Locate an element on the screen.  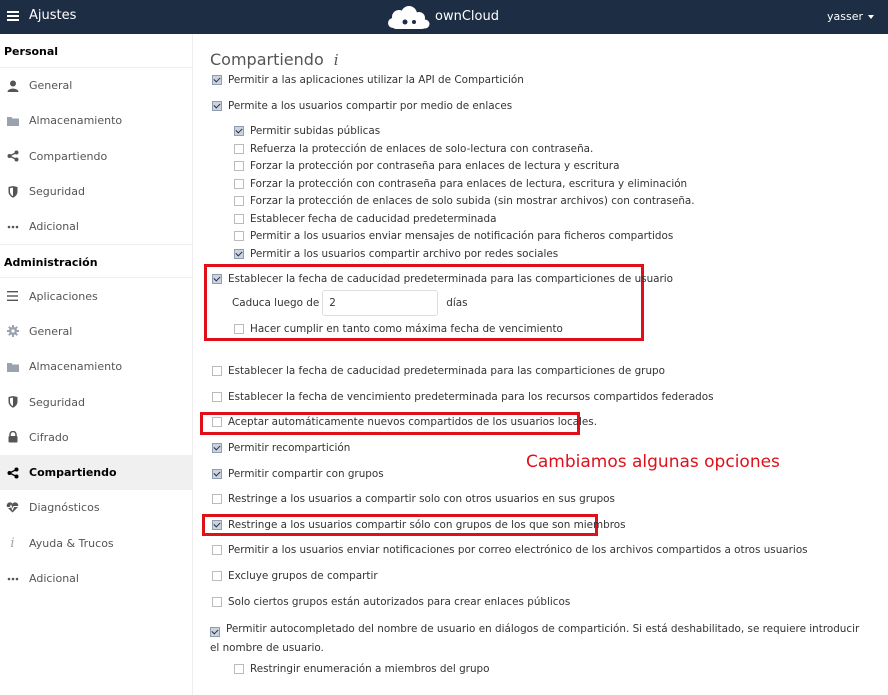
caret-down-icon is located at coordinates (871, 16).